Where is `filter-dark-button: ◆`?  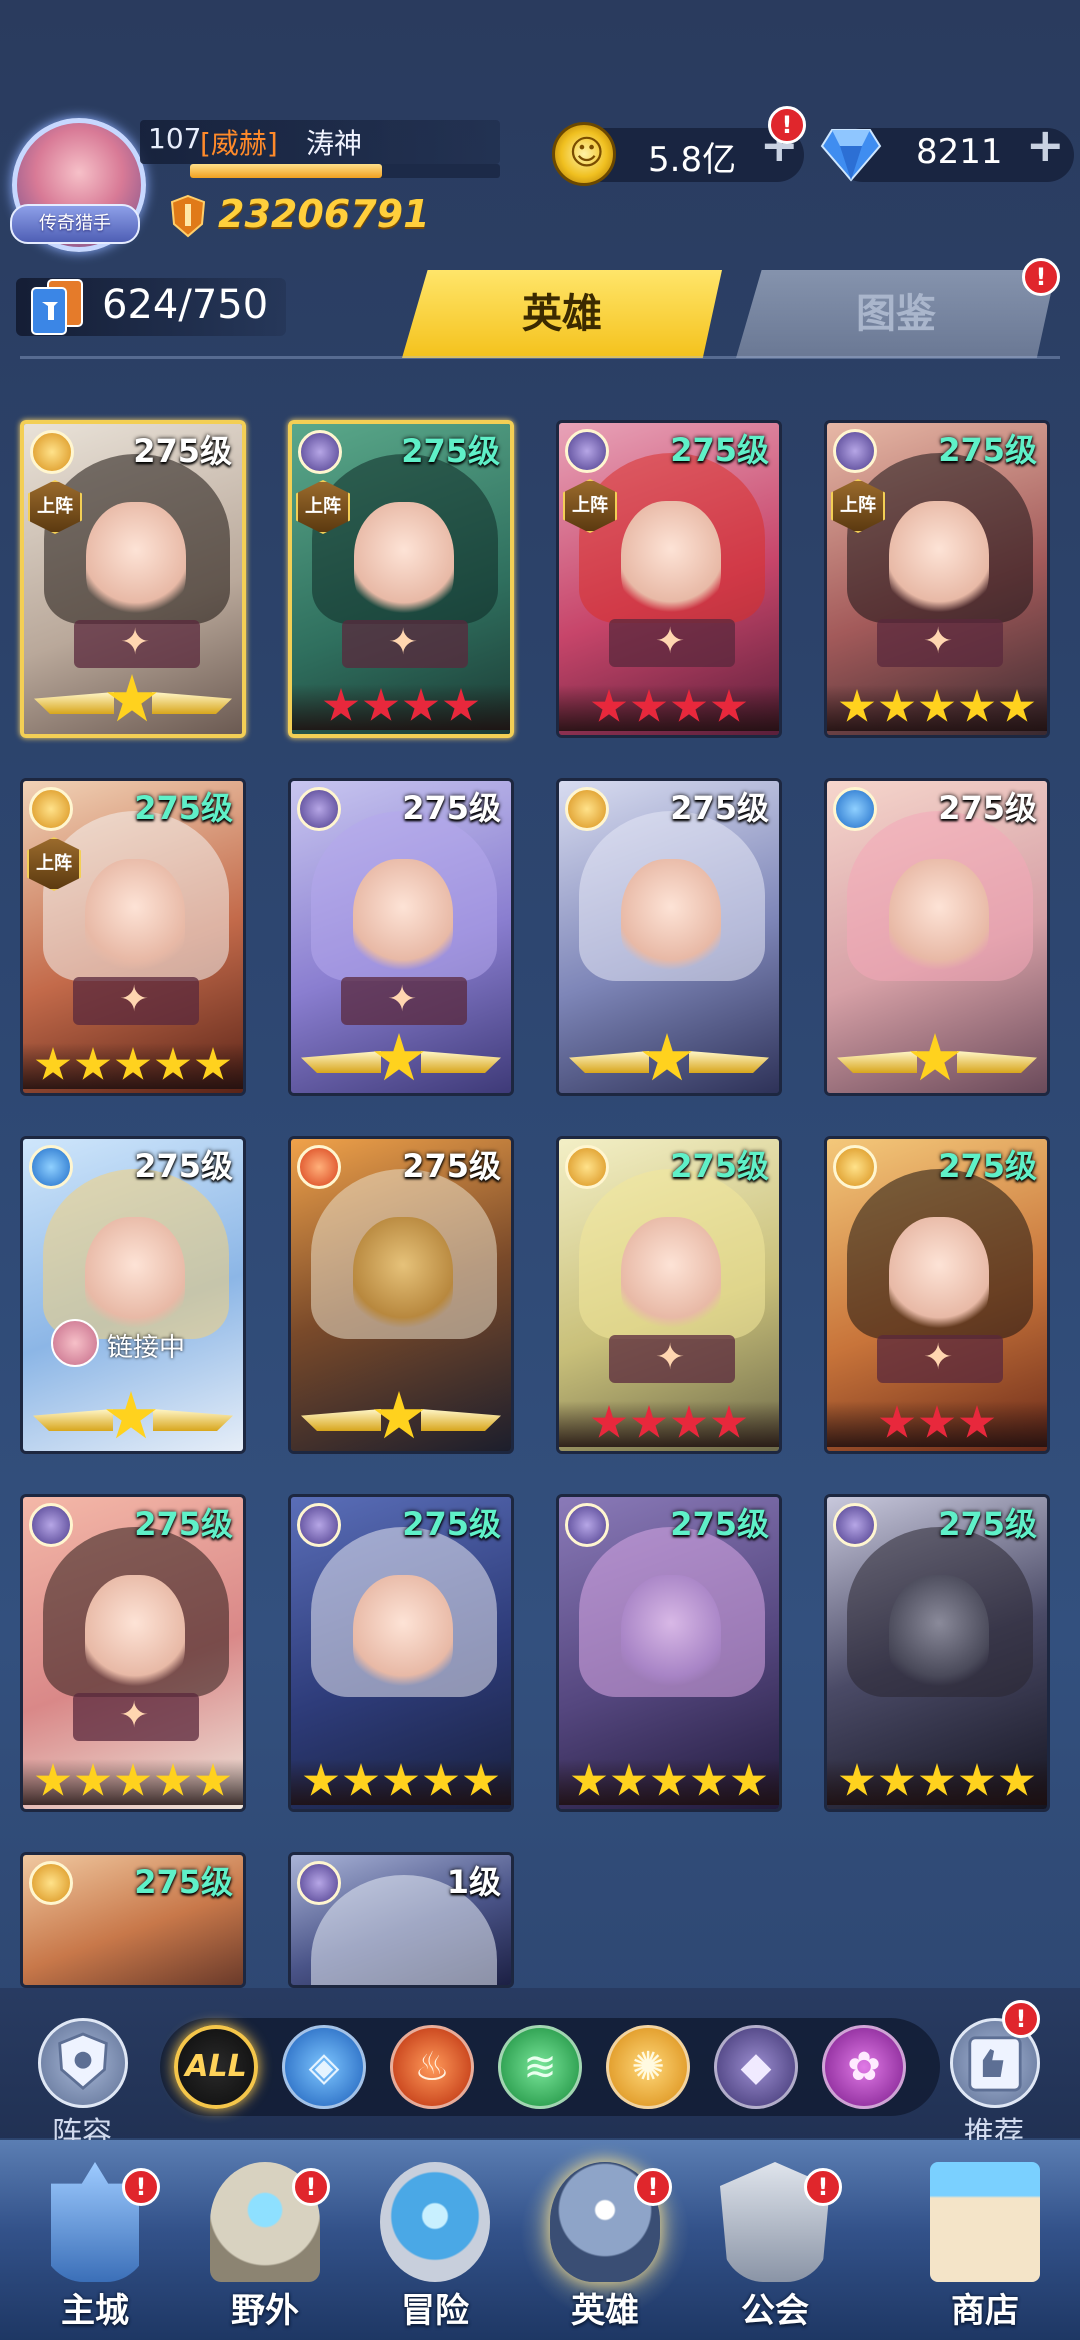 filter-dark-button: ◆ is located at coordinates (756, 2067).